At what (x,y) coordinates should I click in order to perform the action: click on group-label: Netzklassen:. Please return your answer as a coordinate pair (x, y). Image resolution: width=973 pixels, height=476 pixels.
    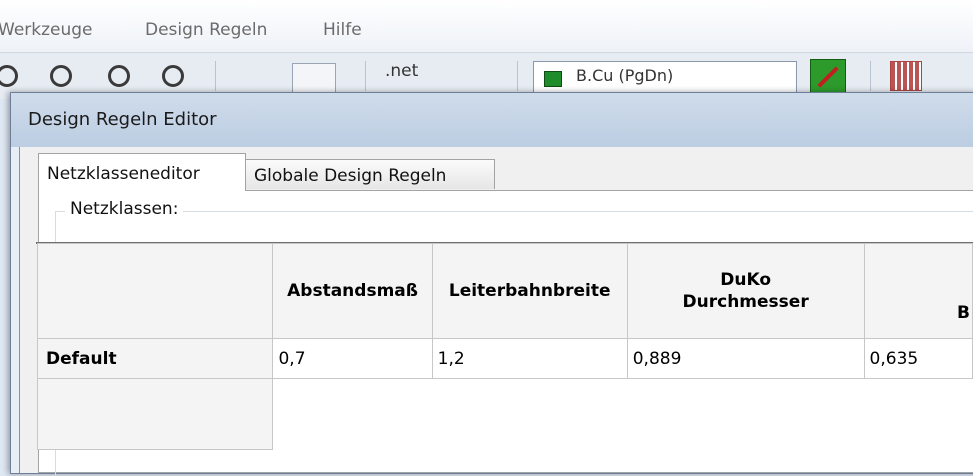
    Looking at the image, I should click on (124, 209).